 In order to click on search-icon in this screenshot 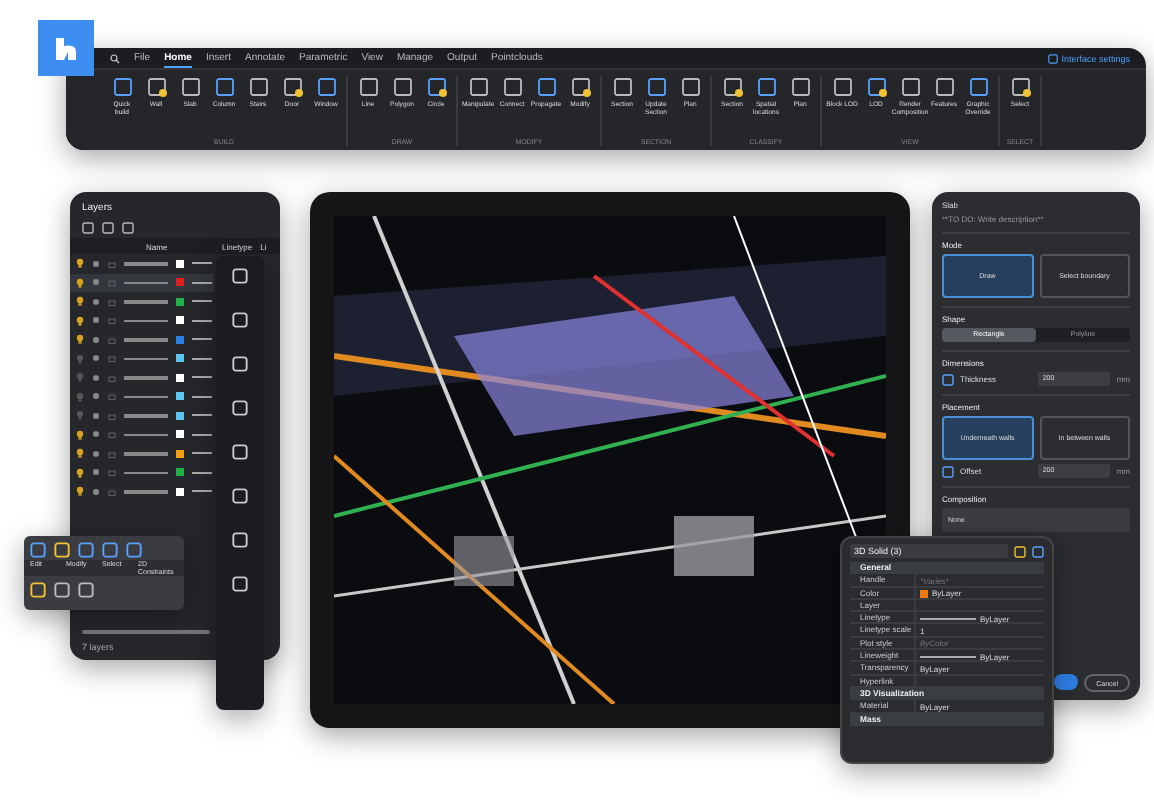, I will do `click(115, 58)`.